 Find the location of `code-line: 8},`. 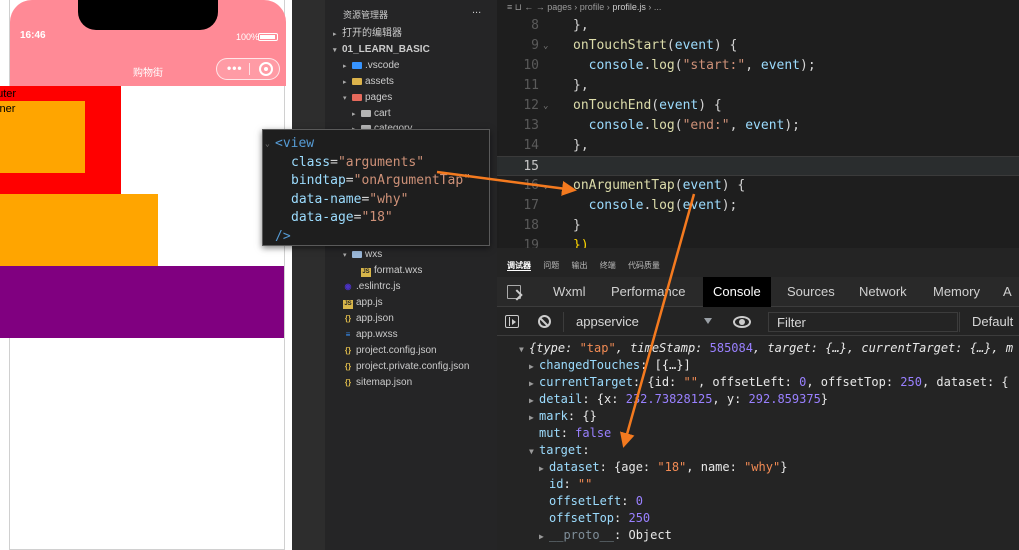

code-line: 8}, is located at coordinates (758, 26).